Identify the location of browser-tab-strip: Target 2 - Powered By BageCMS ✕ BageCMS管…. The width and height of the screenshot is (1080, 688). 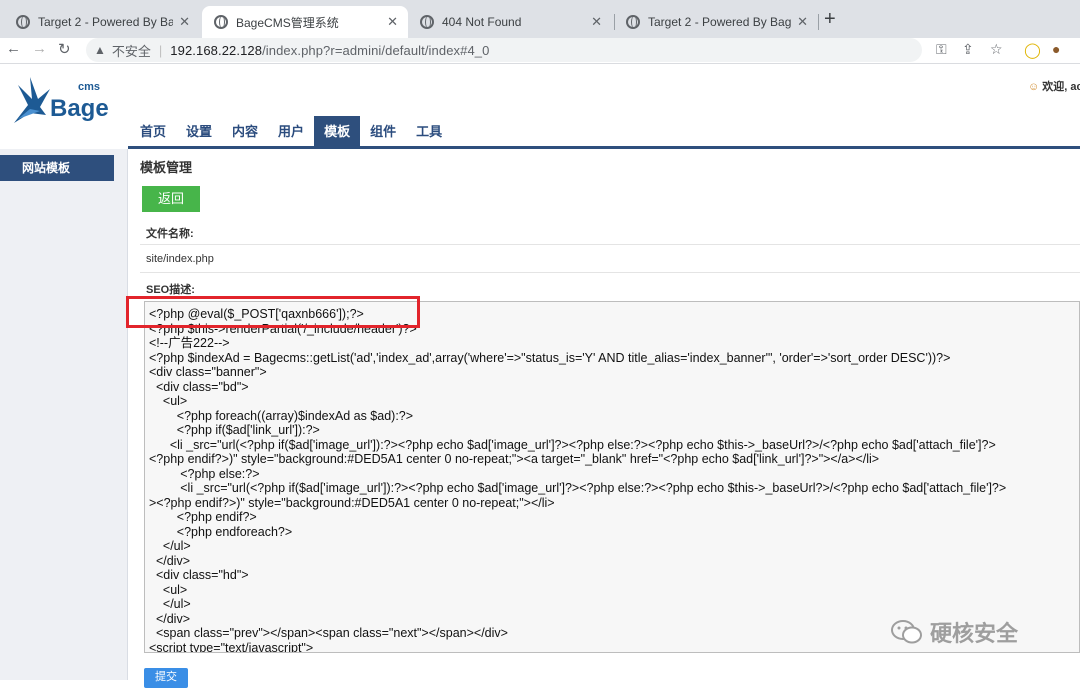
(540, 19).